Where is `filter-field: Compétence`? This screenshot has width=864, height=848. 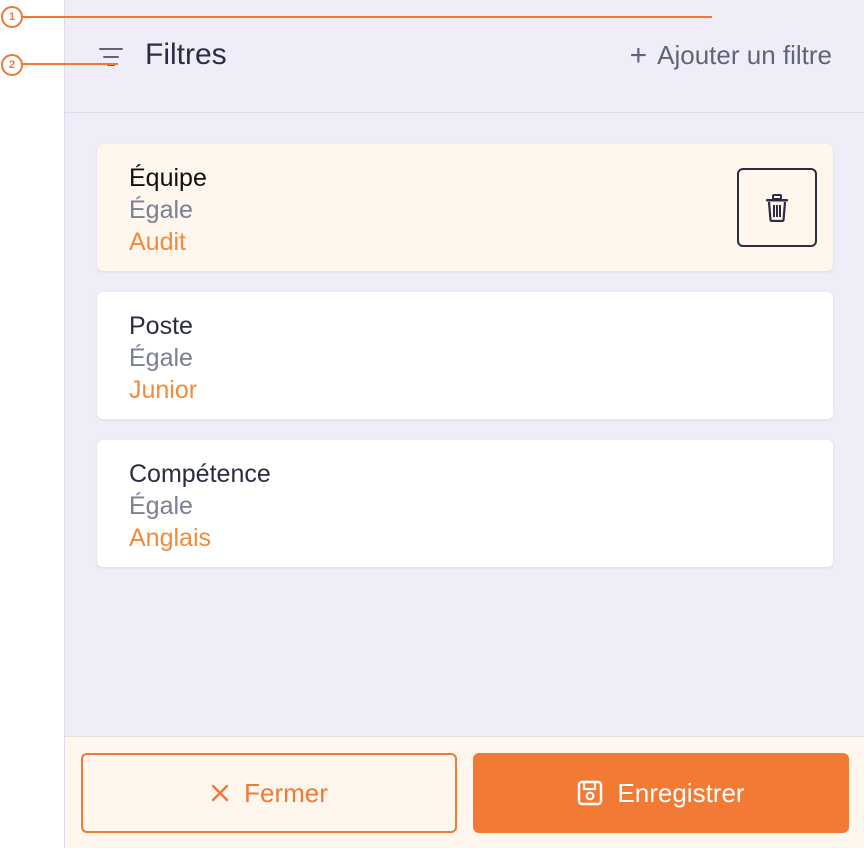
filter-field: Compétence is located at coordinates (200, 474).